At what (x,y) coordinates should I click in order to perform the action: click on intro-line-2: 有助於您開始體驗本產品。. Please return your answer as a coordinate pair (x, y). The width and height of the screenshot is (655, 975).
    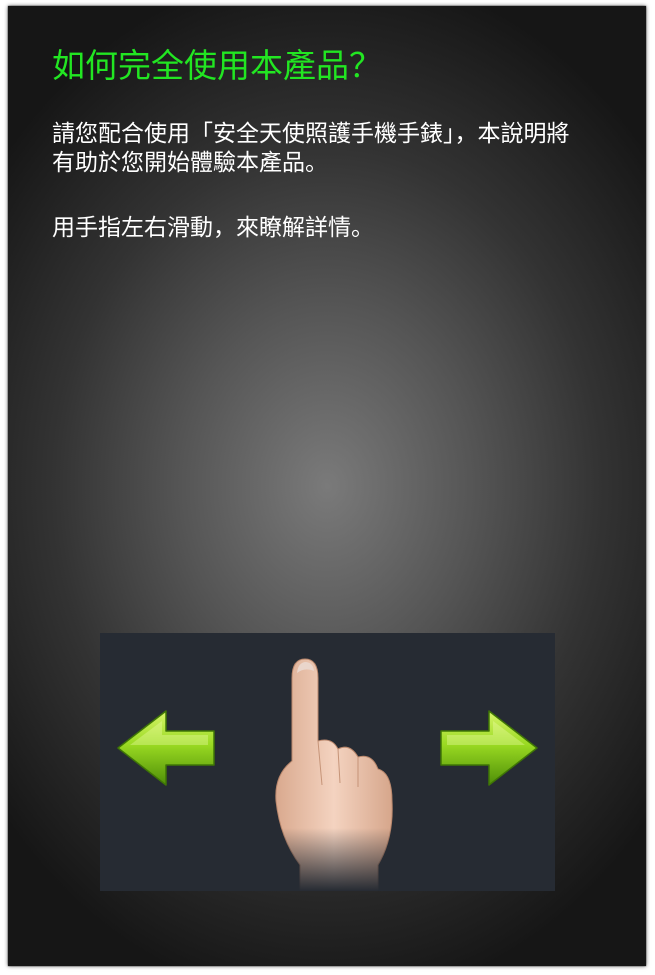
    Looking at the image, I should click on (190, 163).